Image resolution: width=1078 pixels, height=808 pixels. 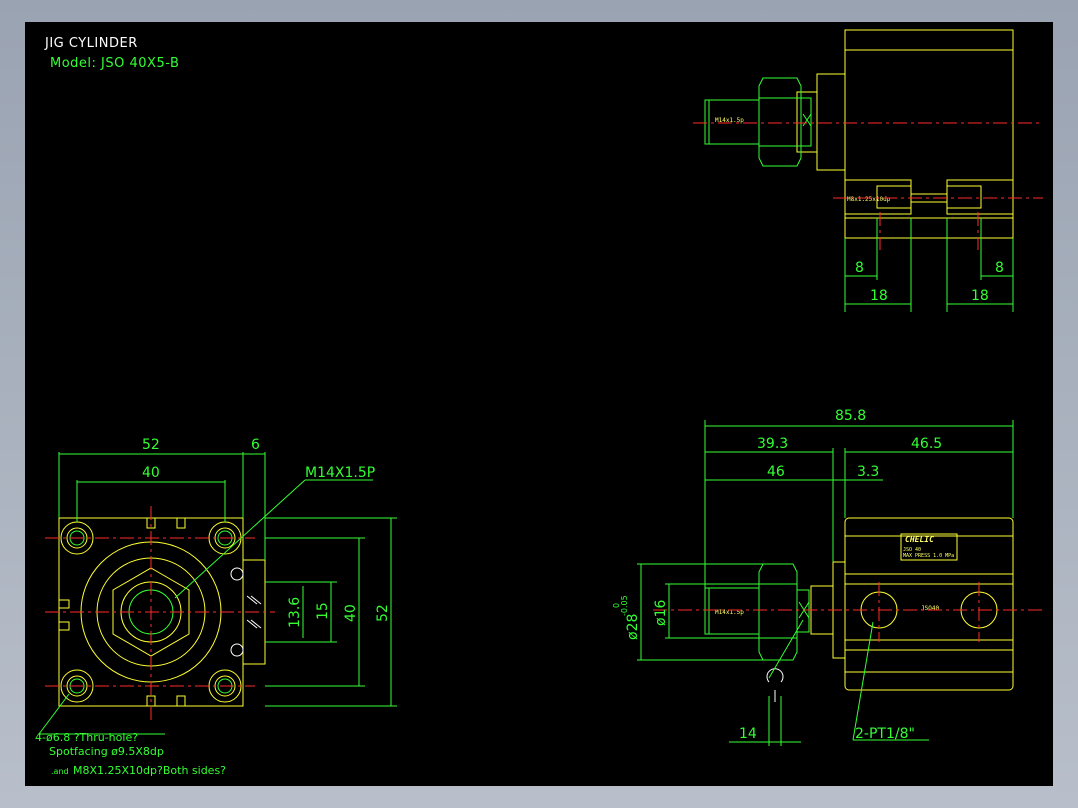 What do you see at coordinates (885, 734) in the screenshot?
I see `side-port-label: 2-PT1/8"` at bounding box center [885, 734].